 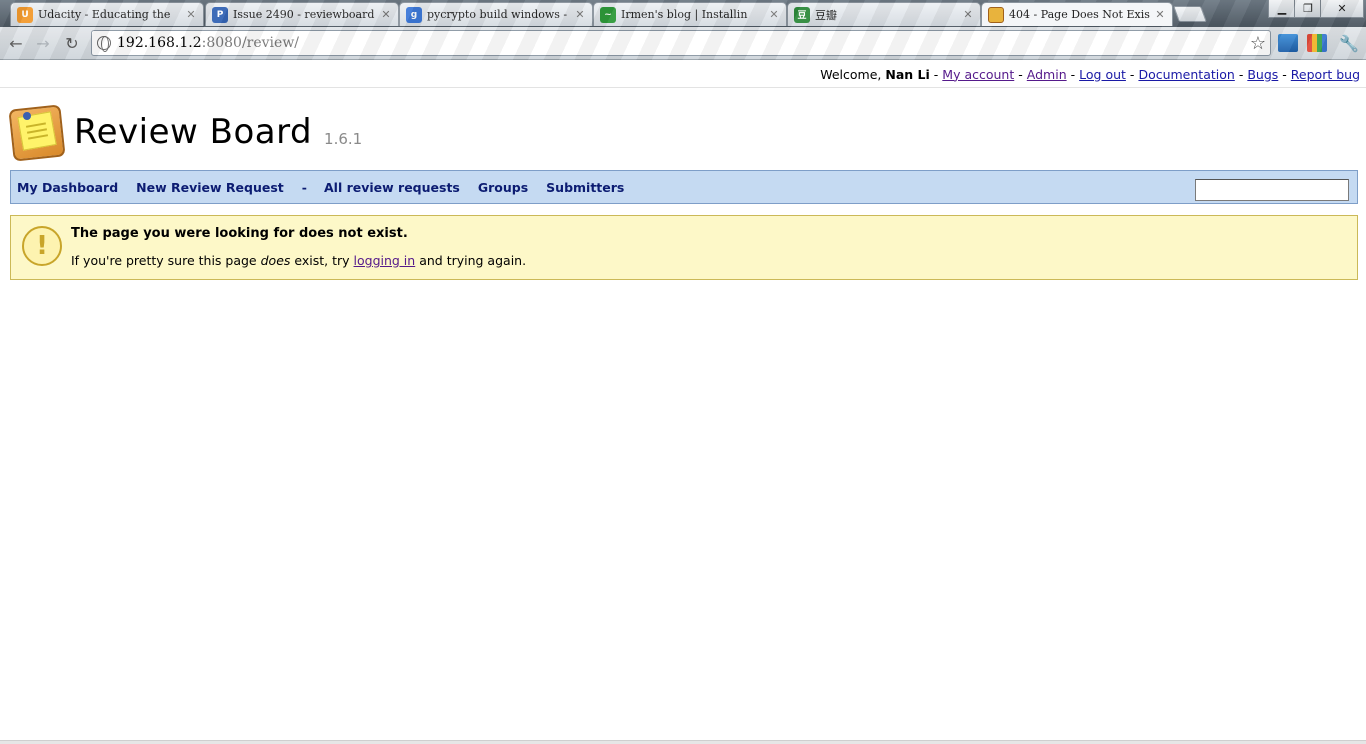 I want to click on browser-tab: ~ Irmen's blog | Installin ✕, so click(x=690, y=14).